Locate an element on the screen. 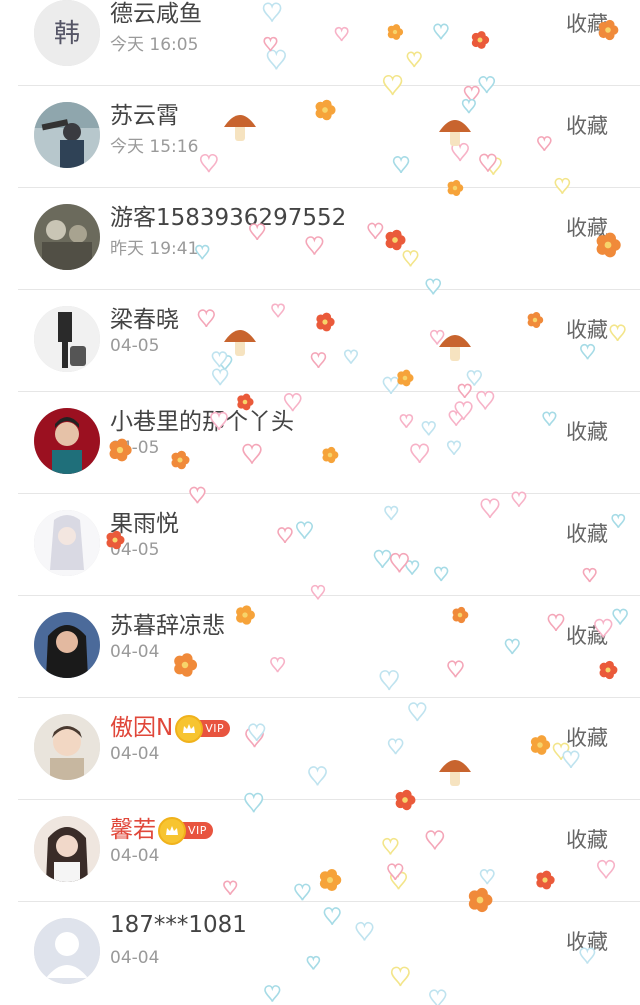 This screenshot has width=640, height=1005. list-item: 果雨悦 04-05 收藏 is located at coordinates (320, 545).